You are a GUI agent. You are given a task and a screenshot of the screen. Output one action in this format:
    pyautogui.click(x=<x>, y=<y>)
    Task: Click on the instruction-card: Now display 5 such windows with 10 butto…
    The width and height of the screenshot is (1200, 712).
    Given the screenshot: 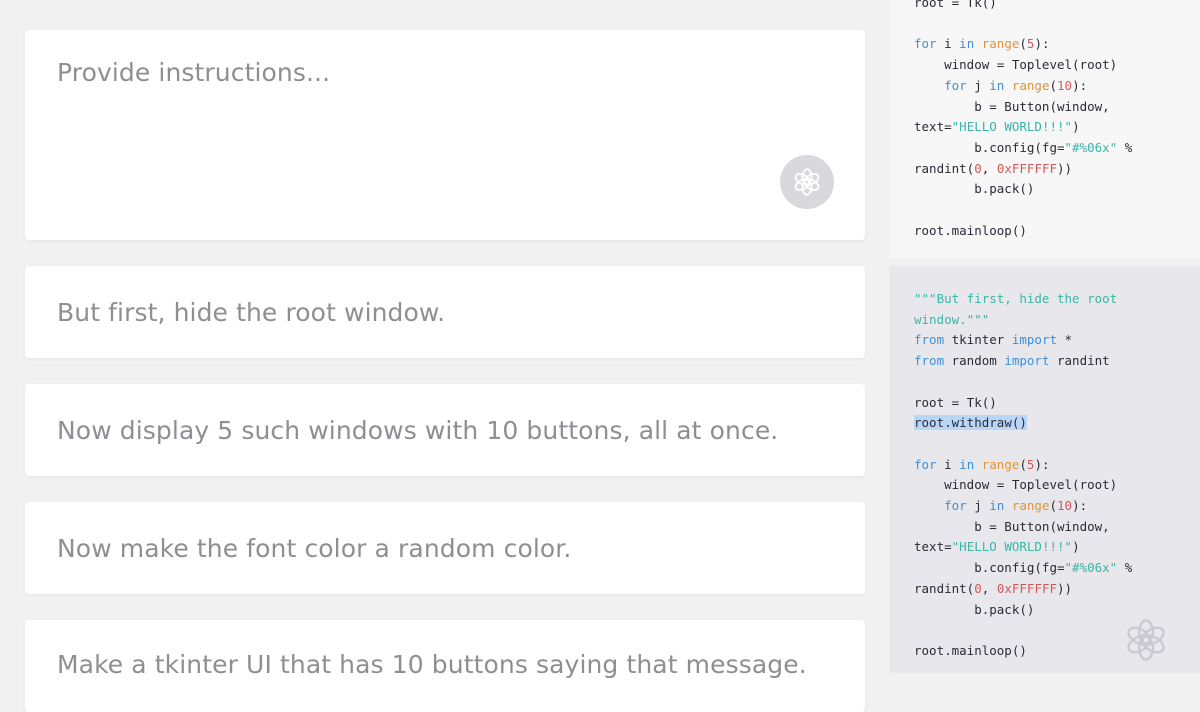 What is the action you would take?
    pyautogui.click(x=445, y=430)
    